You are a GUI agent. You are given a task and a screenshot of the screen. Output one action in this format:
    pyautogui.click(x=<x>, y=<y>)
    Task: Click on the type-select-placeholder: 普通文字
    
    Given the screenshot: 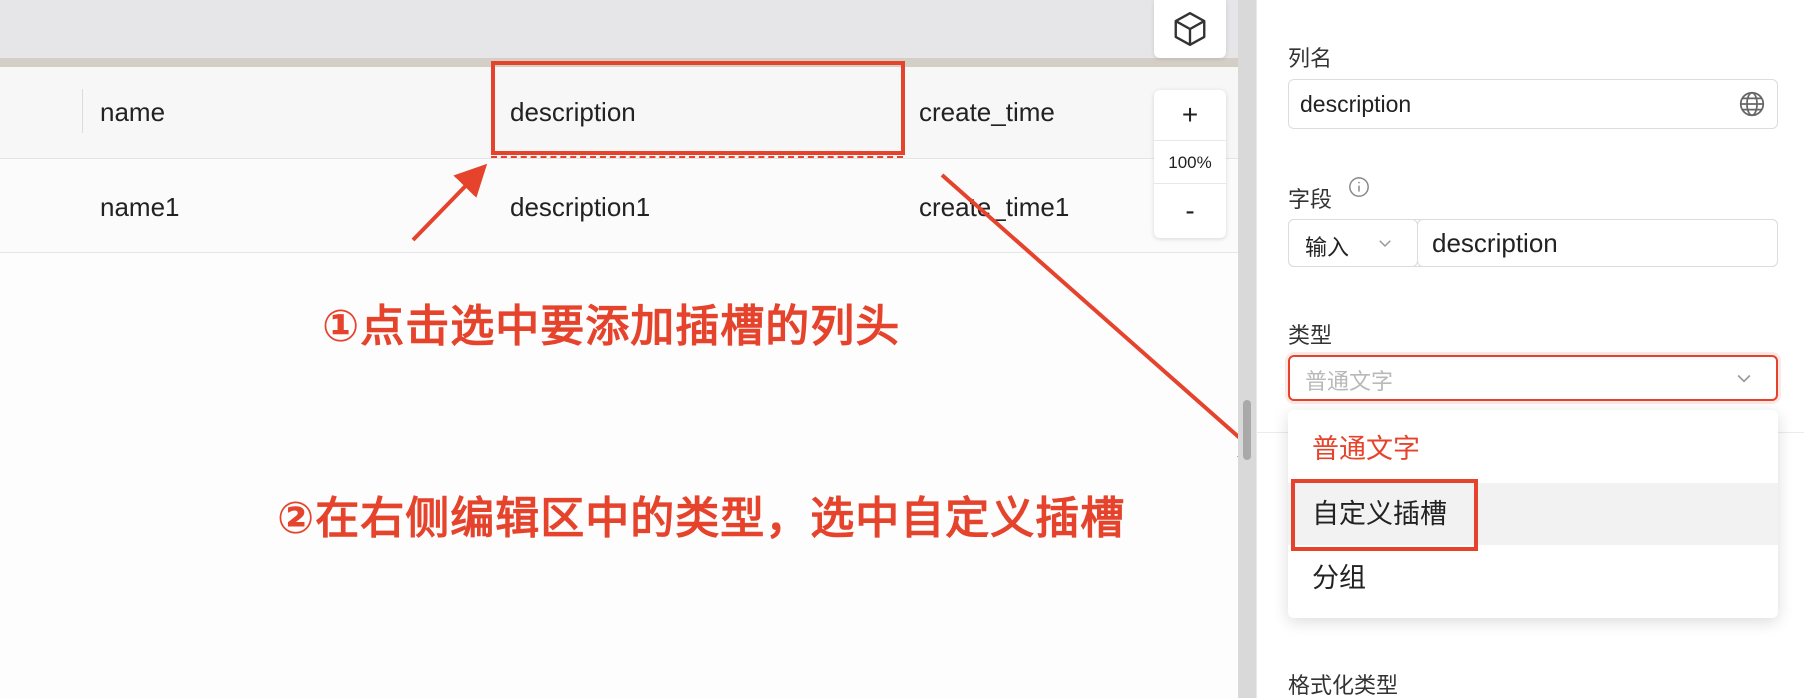 What is the action you would take?
    pyautogui.click(x=1349, y=381)
    